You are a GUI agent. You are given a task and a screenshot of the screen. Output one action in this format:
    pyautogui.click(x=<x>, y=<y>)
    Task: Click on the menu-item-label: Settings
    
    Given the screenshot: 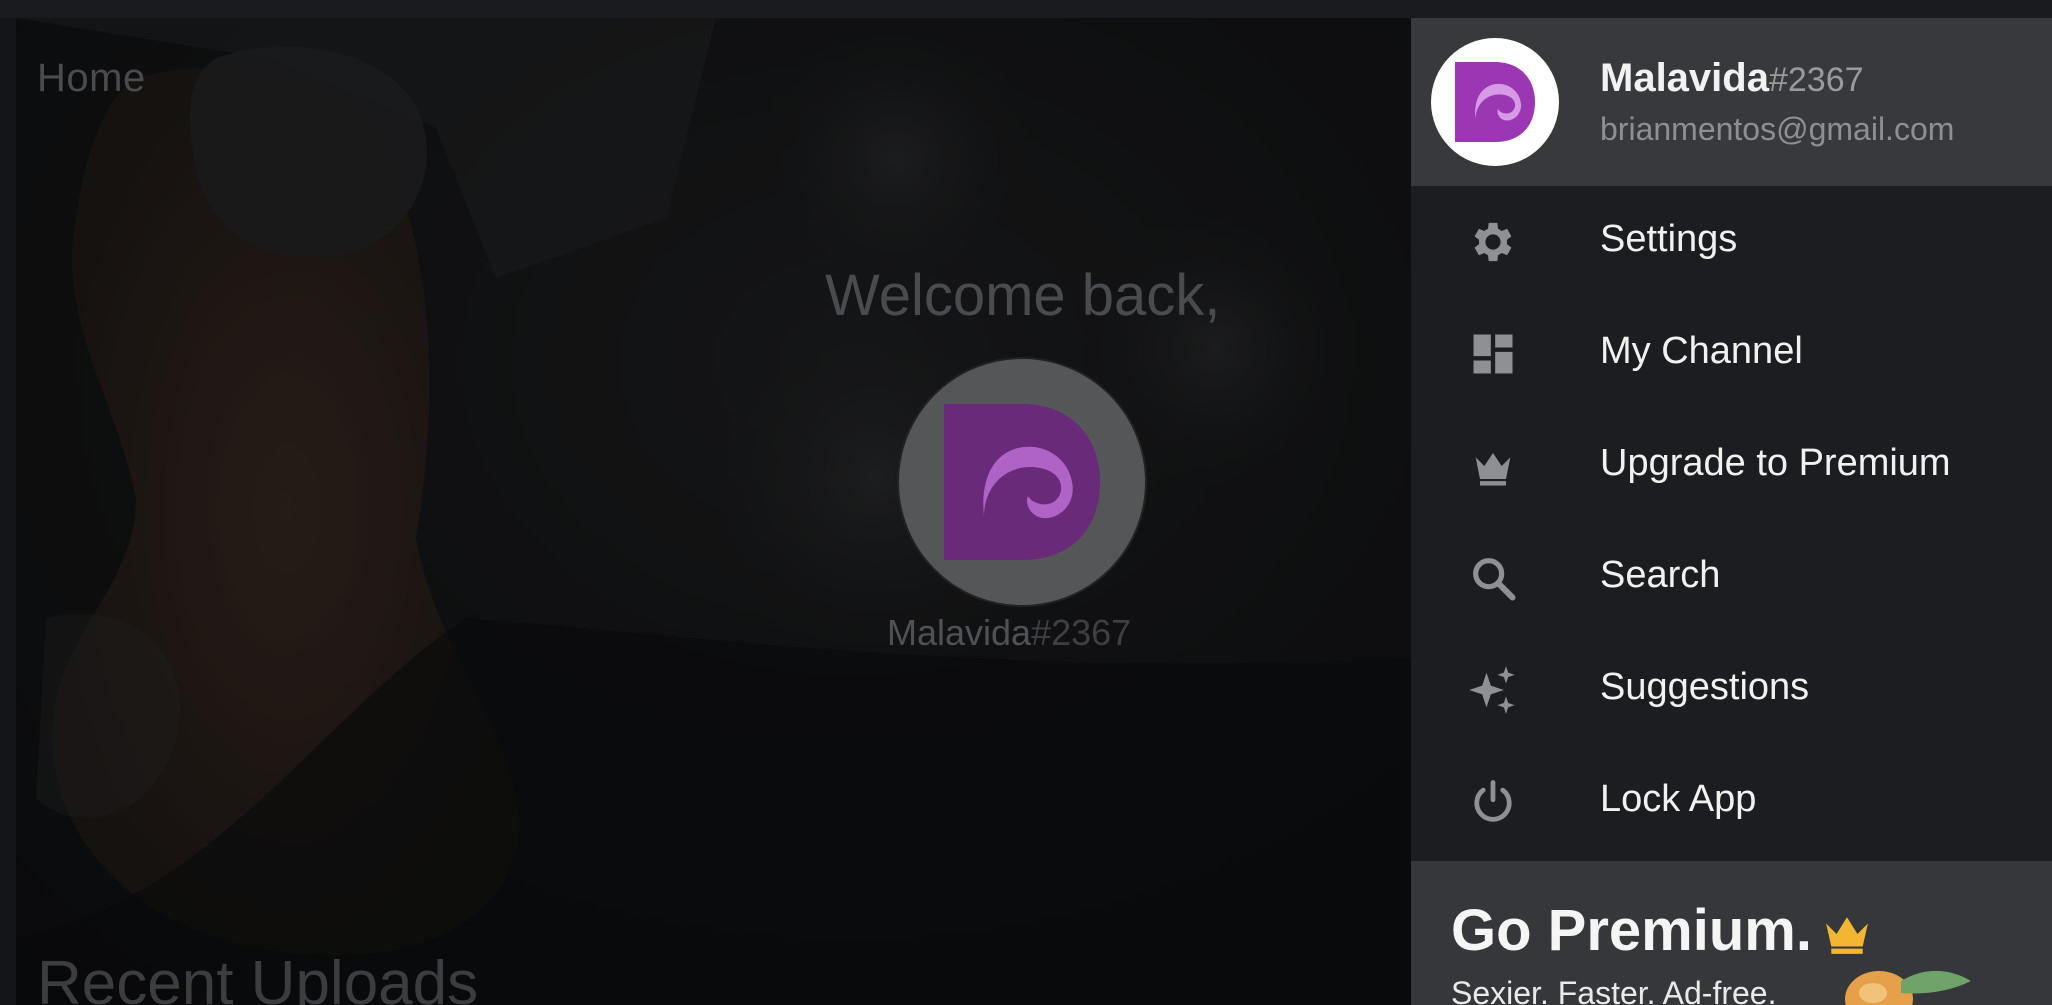 What is the action you would take?
    pyautogui.click(x=1669, y=239)
    